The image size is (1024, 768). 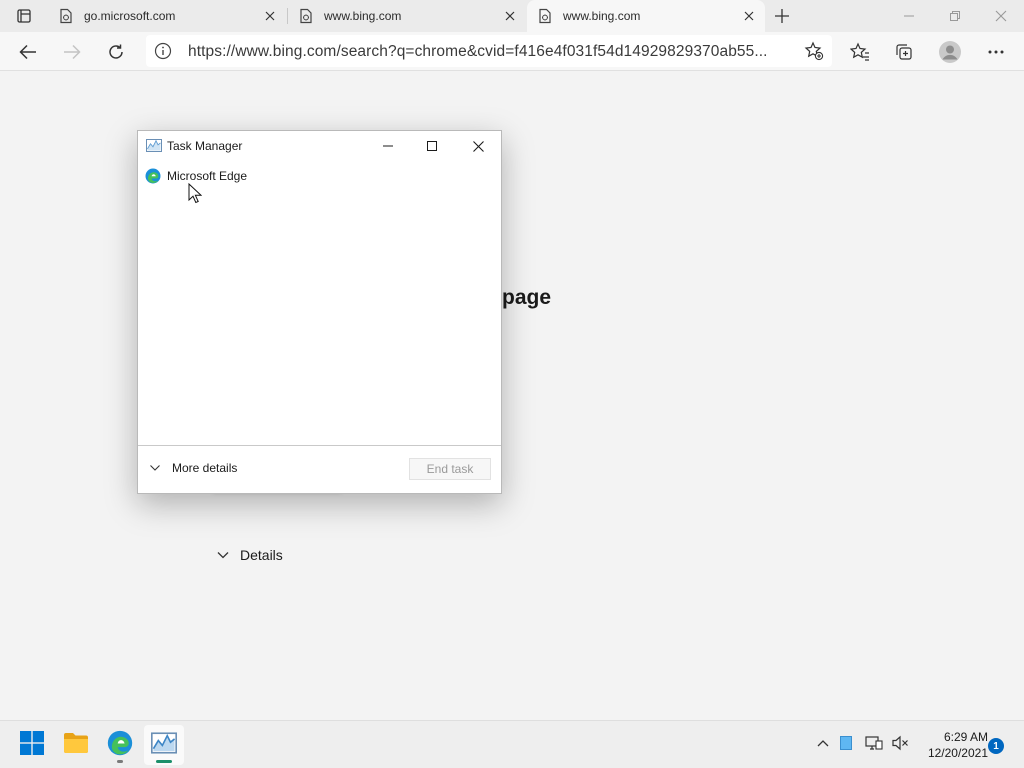 I want to click on page-heading: page, so click(x=527, y=297).